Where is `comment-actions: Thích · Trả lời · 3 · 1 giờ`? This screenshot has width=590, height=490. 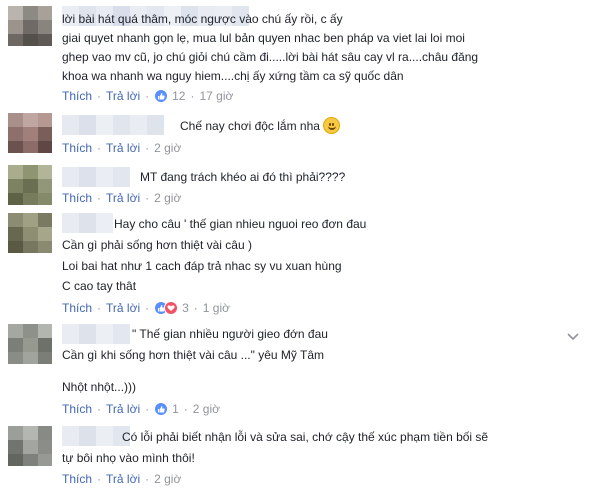
comment-actions: Thích · Trả lời · 3 · 1 giờ is located at coordinates (146, 308).